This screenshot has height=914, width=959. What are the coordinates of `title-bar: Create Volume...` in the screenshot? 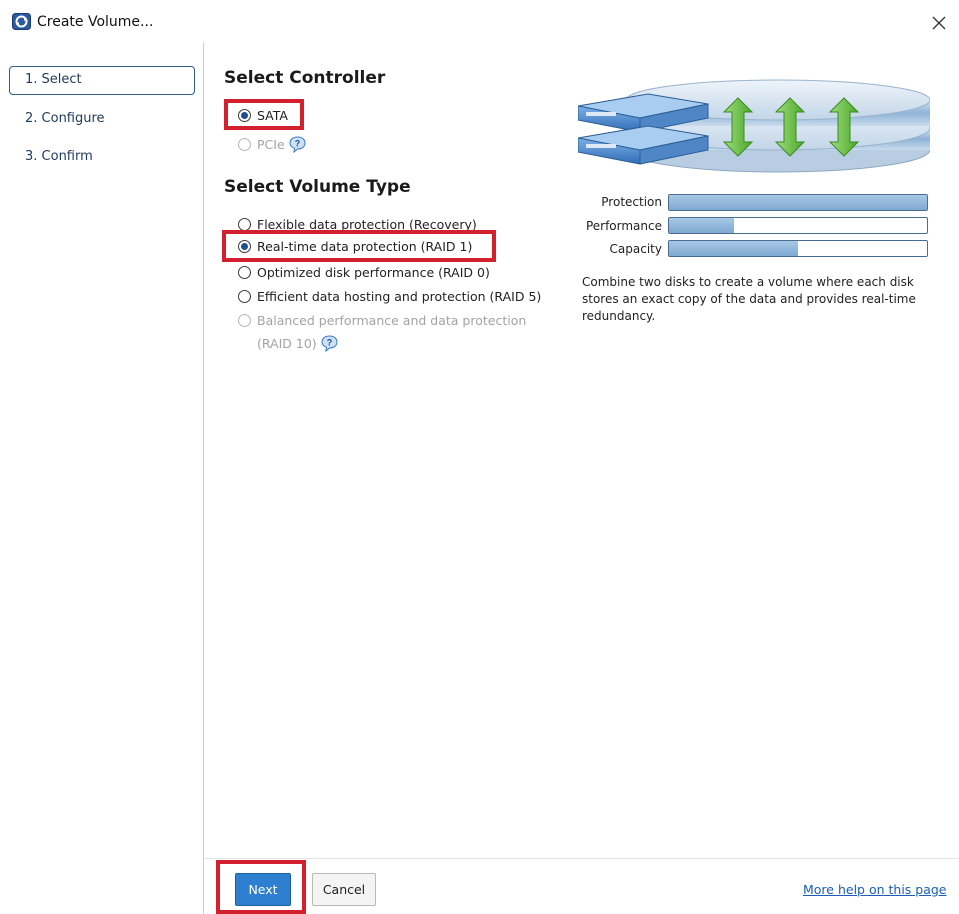 It's located at (479, 21).